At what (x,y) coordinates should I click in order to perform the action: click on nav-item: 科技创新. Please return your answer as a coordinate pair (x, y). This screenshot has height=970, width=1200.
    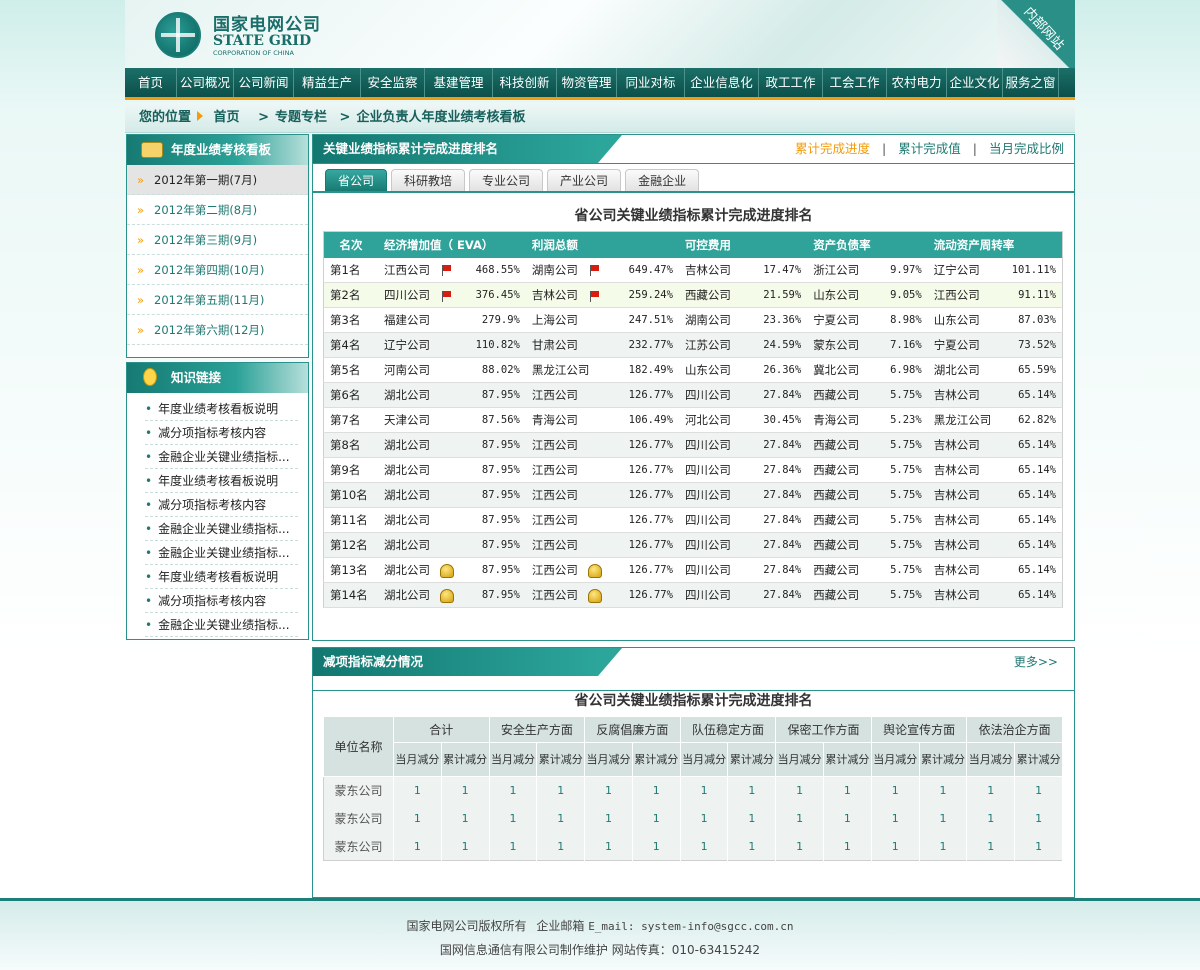
    Looking at the image, I should click on (525, 82).